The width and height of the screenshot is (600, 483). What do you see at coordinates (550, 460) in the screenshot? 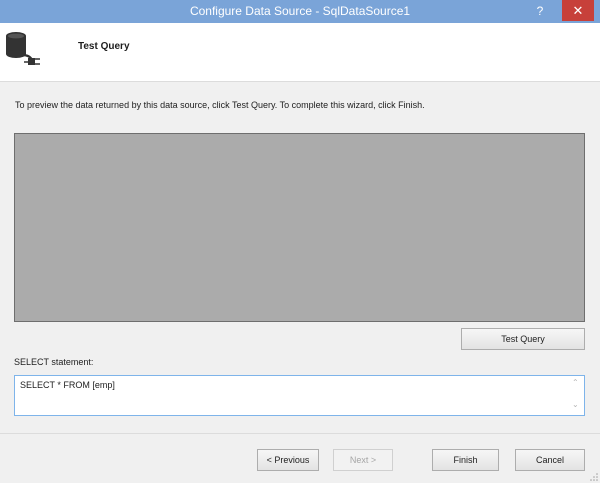
I see `cancel-button: Cancel` at bounding box center [550, 460].